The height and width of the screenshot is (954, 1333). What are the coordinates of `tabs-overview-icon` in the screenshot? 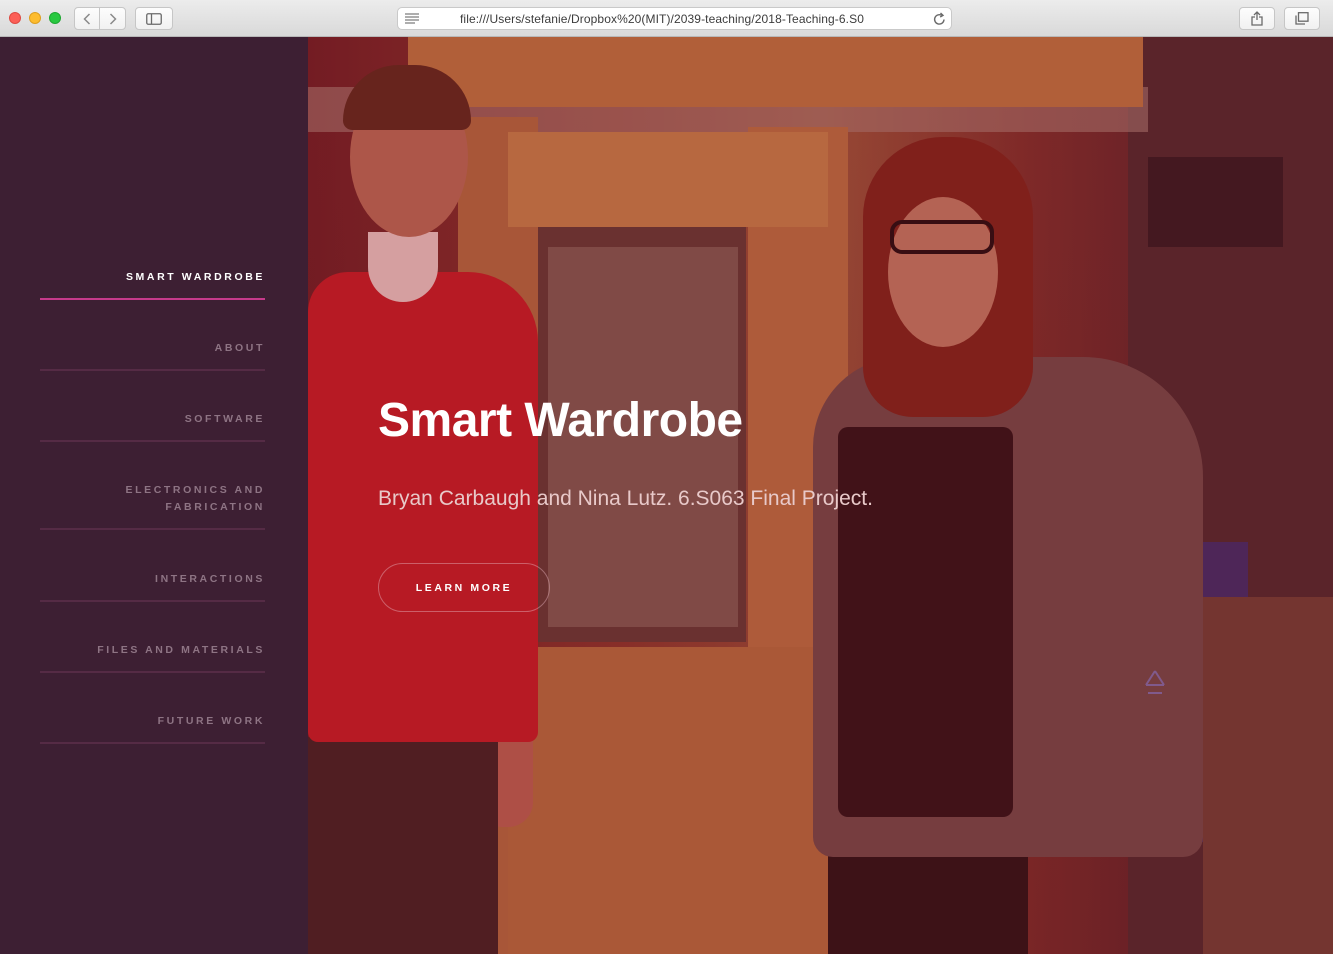 It's located at (1302, 18).